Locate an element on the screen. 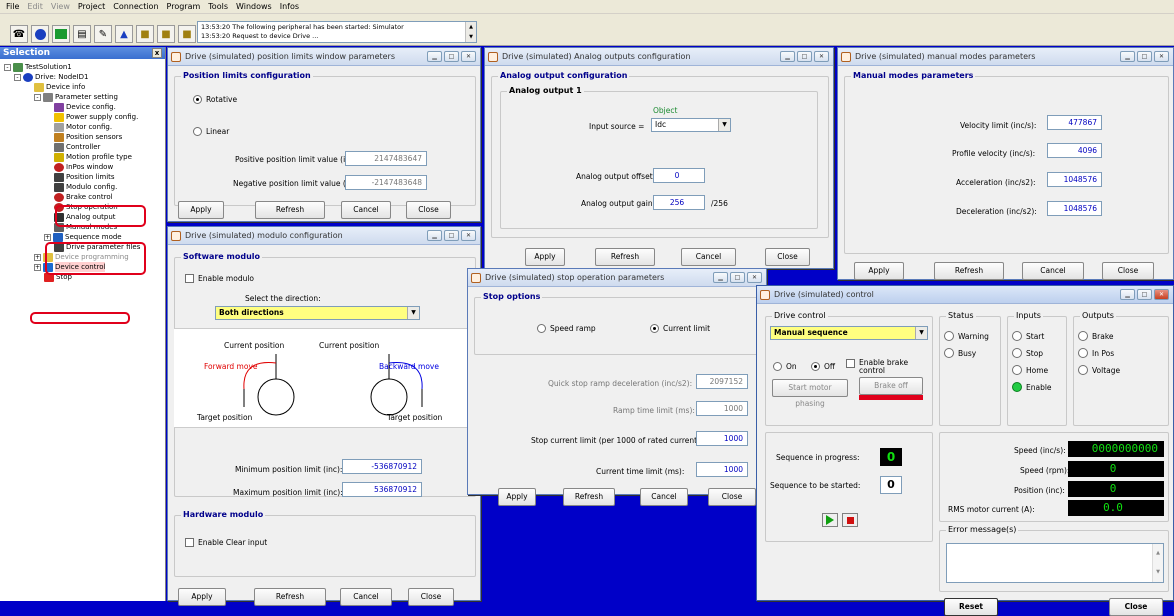  rotative-radio: Rotative is located at coordinates (215, 99).